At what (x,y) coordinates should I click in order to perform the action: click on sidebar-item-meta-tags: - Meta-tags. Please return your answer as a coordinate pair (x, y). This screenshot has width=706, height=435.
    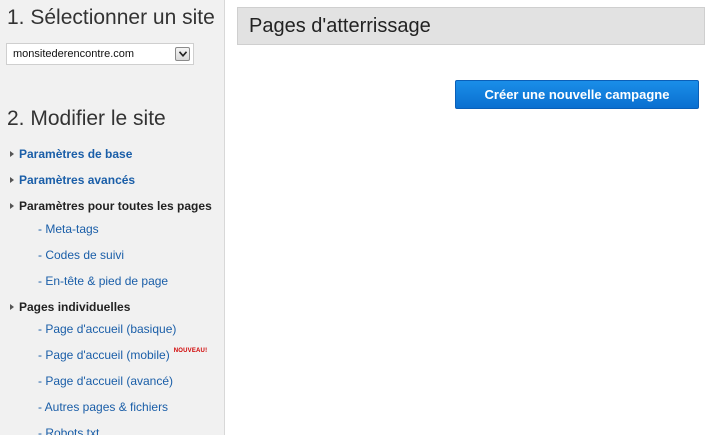
    Looking at the image, I should click on (68, 229).